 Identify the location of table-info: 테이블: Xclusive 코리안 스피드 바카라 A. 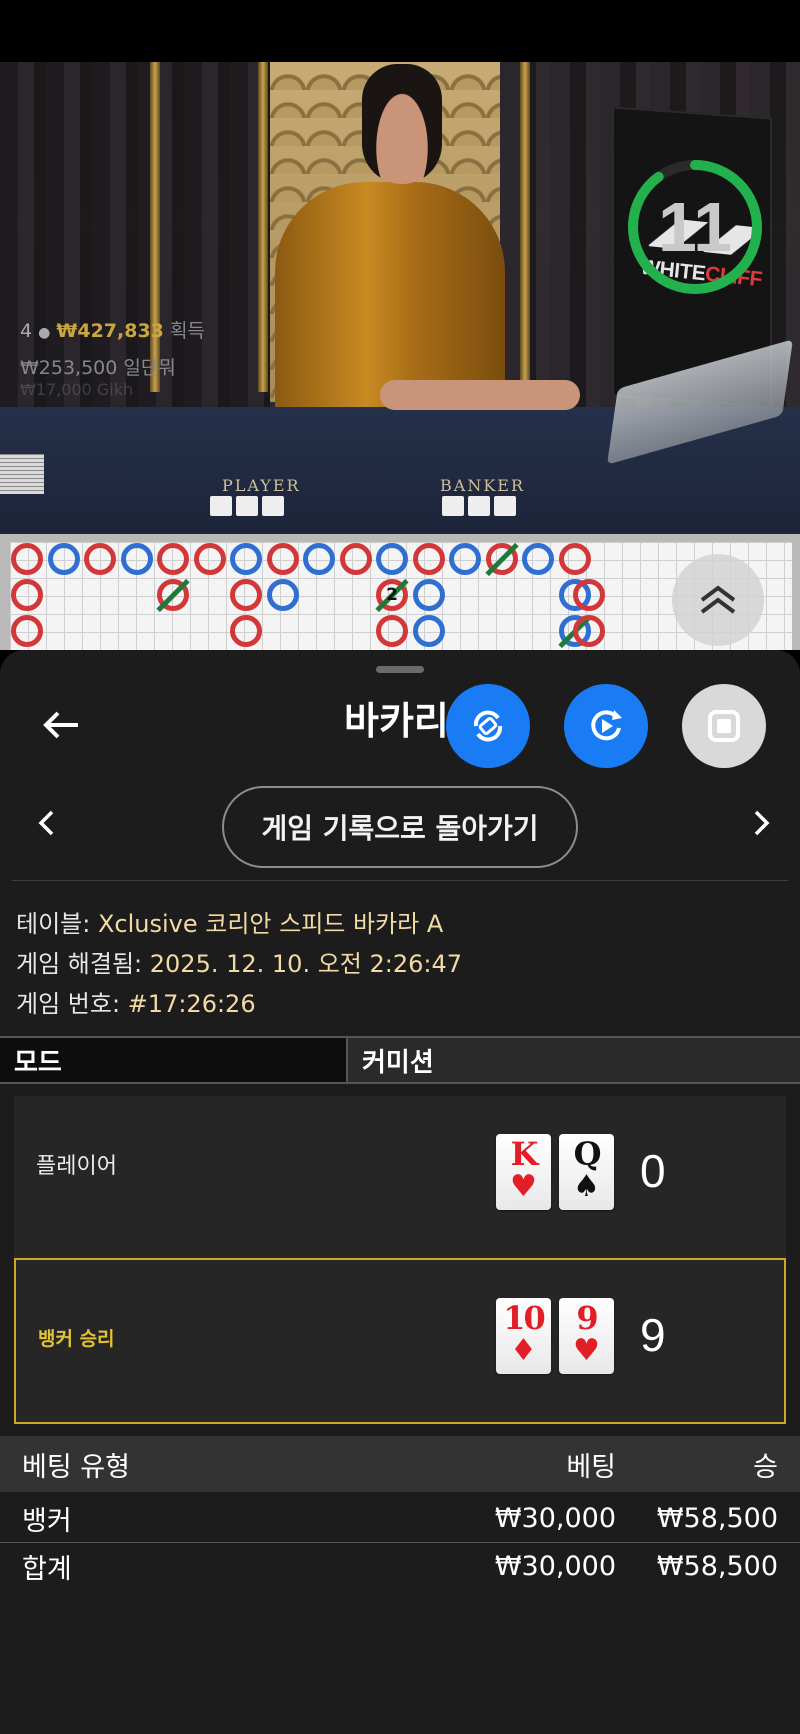
(229, 921).